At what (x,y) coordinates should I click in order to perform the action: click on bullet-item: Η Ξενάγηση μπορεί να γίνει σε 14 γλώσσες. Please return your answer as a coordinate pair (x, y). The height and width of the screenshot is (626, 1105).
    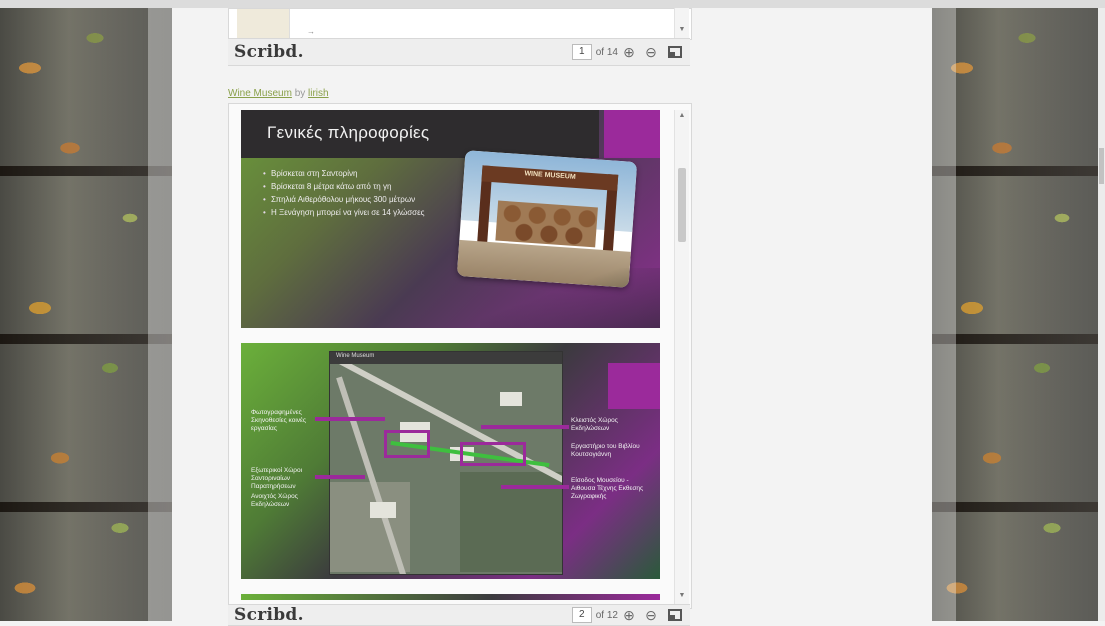
    Looking at the image, I should click on (348, 212).